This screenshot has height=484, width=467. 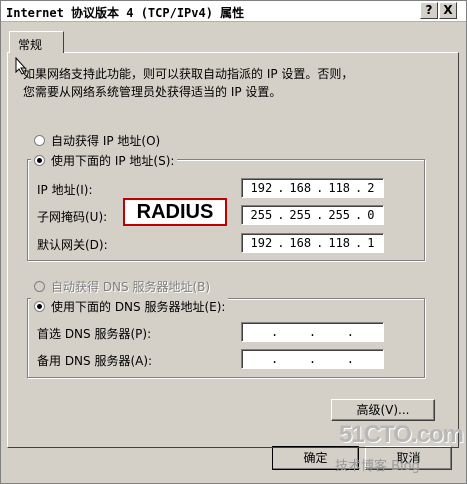 What do you see at coordinates (408, 458) in the screenshot?
I see `cancel-button: 取消` at bounding box center [408, 458].